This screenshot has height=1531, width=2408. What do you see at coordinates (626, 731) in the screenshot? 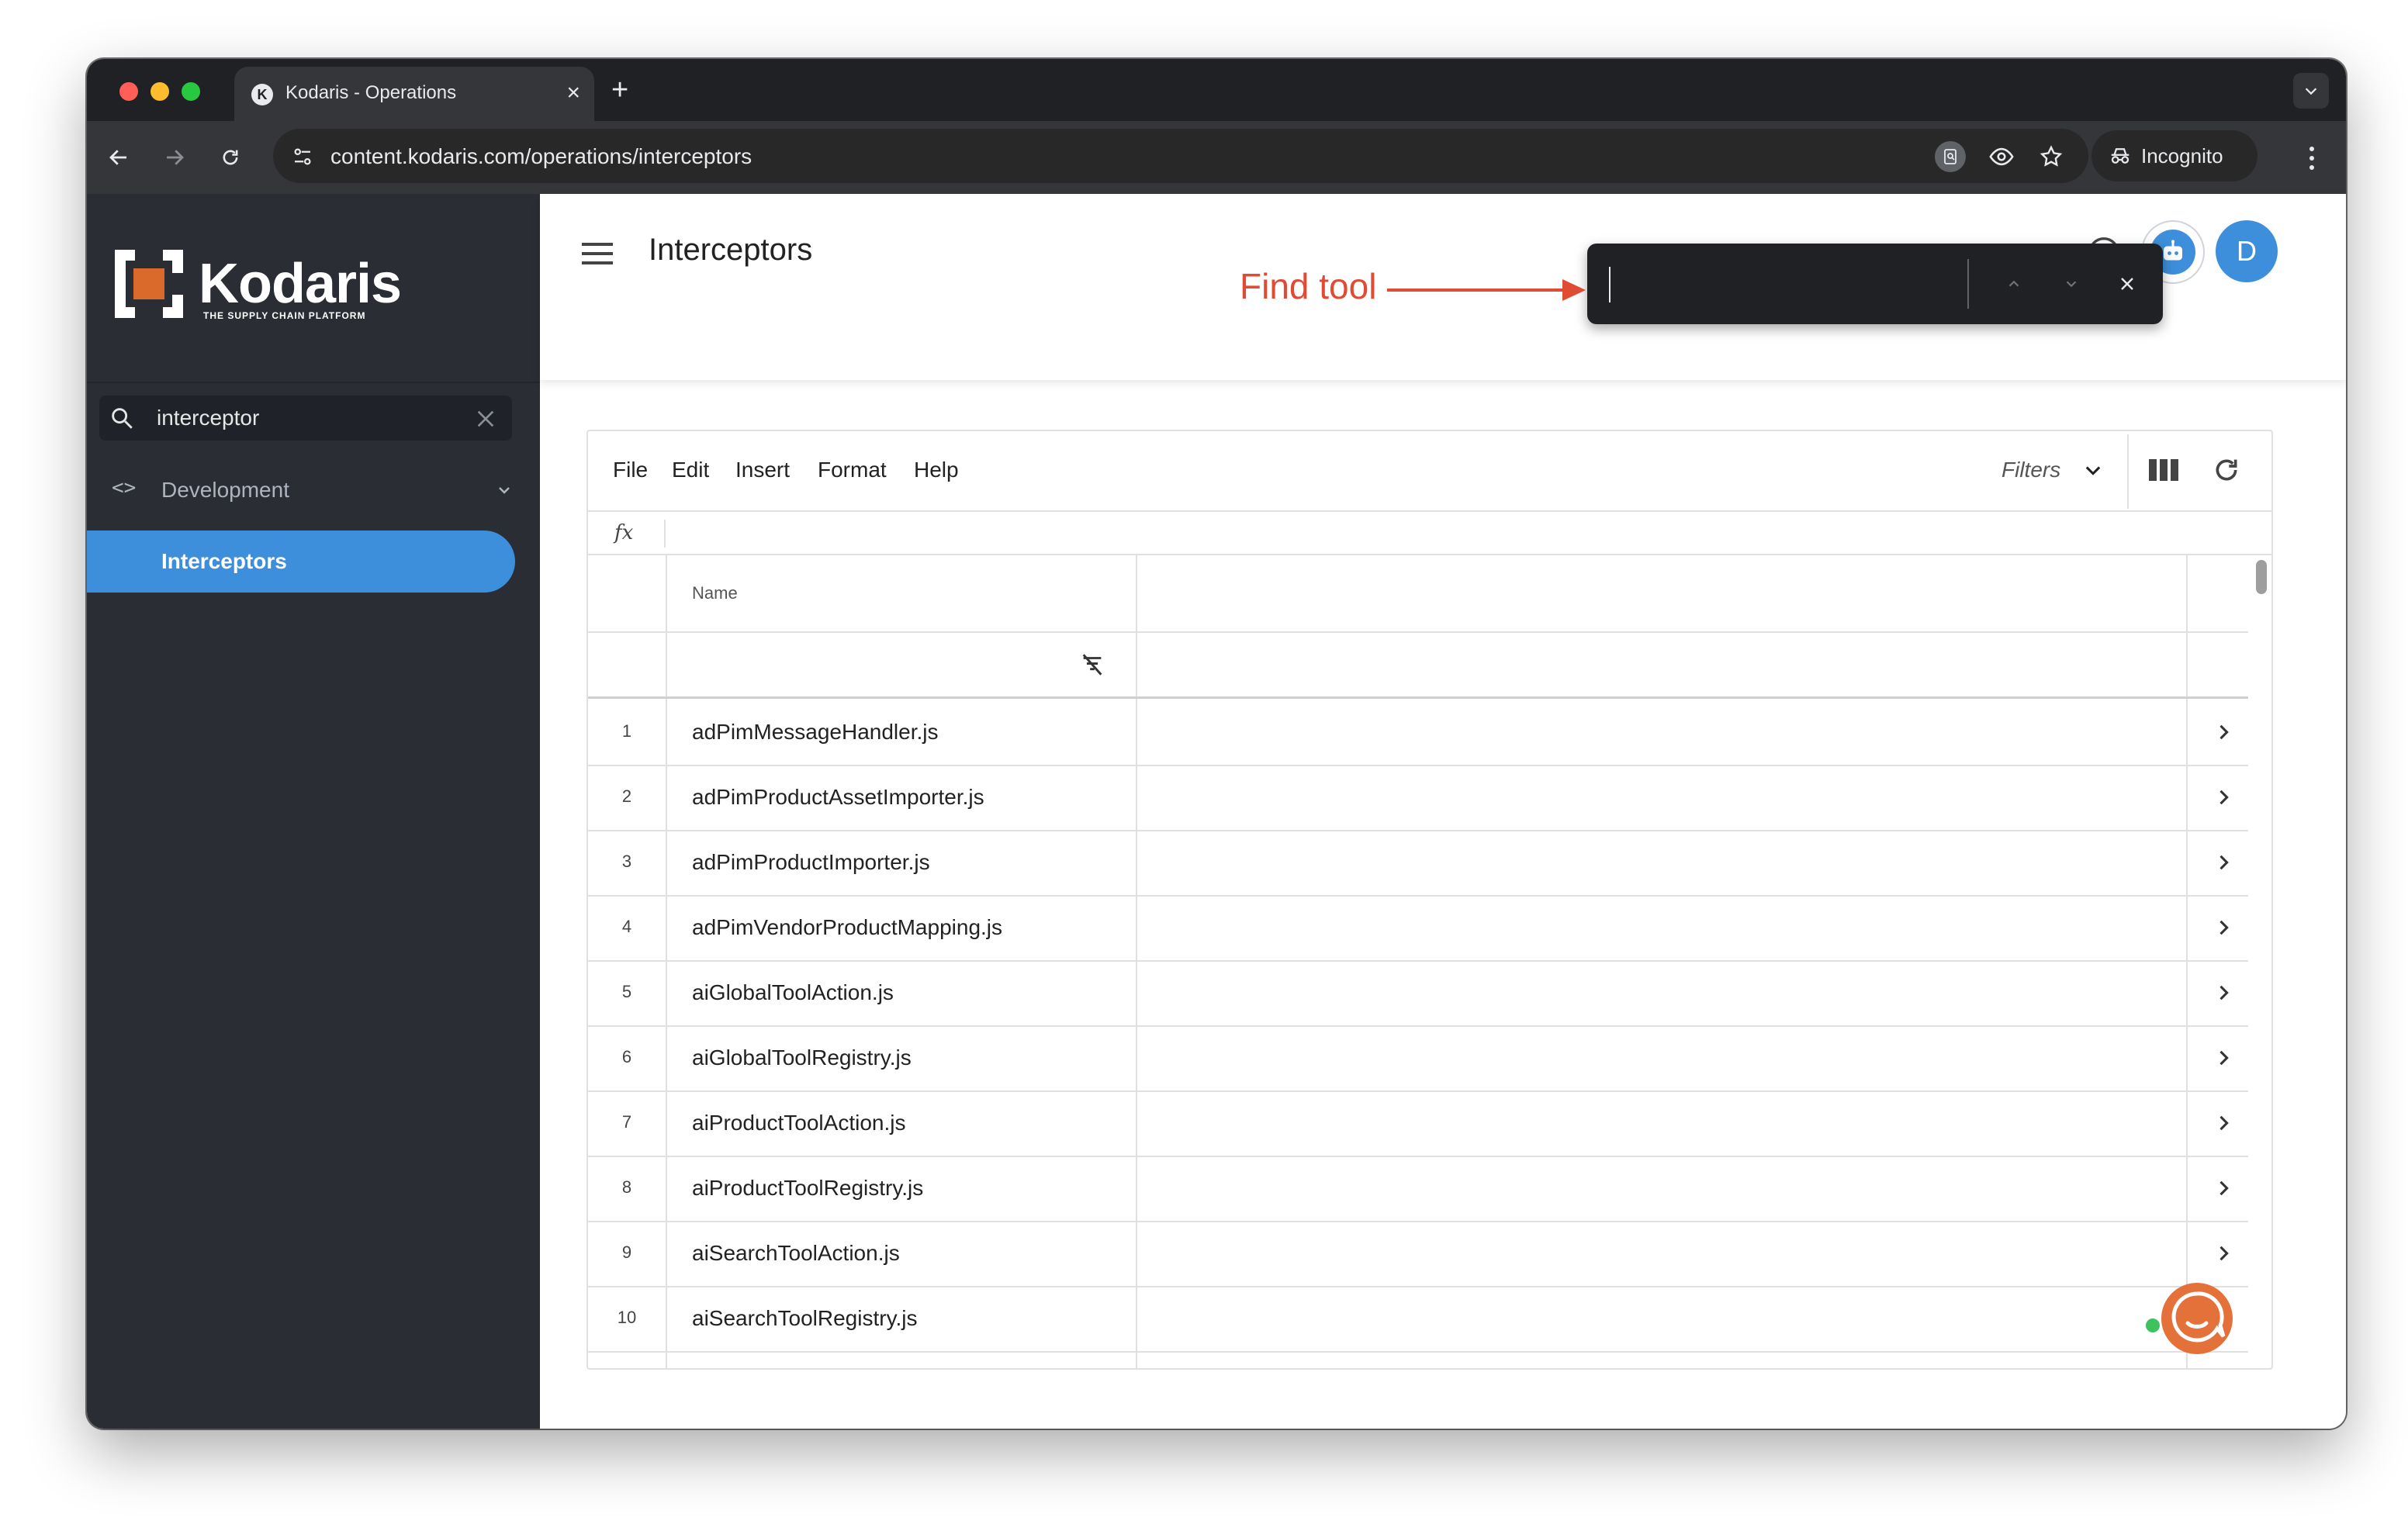
I see `row-number: 1` at bounding box center [626, 731].